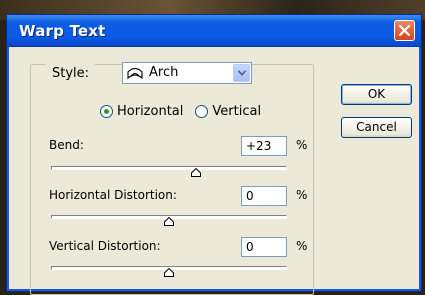 This screenshot has width=425, height=295. What do you see at coordinates (169, 272) in the screenshot?
I see `vertical-distortion-slider-thumb` at bounding box center [169, 272].